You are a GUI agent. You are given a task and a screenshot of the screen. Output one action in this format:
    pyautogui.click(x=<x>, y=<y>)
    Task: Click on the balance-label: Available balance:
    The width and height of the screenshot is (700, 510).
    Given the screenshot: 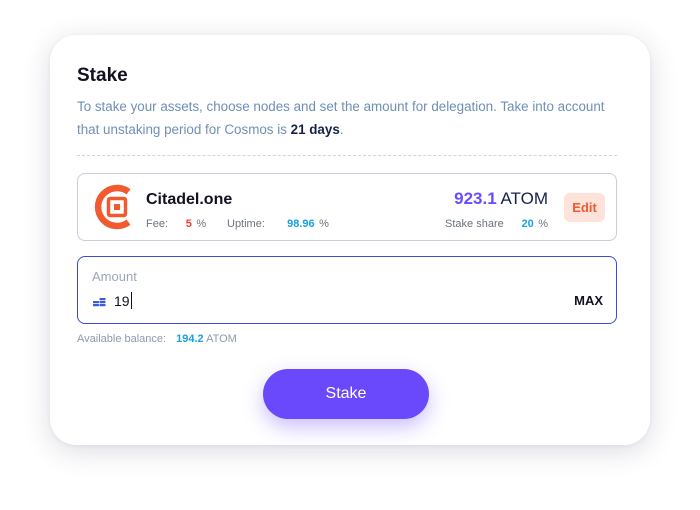 What is the action you would take?
    pyautogui.click(x=122, y=339)
    